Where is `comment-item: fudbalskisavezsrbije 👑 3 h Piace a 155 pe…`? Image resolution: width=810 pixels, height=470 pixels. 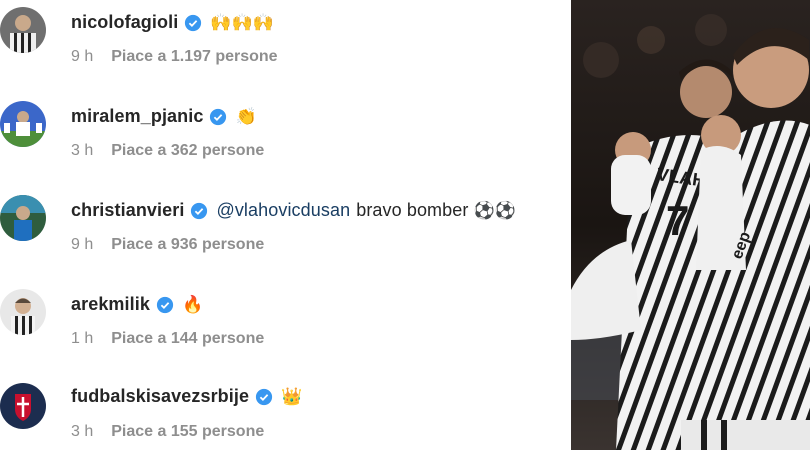 comment-item: fudbalskisavezsrbije 👑 3 h Piace a 155 pe… is located at coordinates (285, 423).